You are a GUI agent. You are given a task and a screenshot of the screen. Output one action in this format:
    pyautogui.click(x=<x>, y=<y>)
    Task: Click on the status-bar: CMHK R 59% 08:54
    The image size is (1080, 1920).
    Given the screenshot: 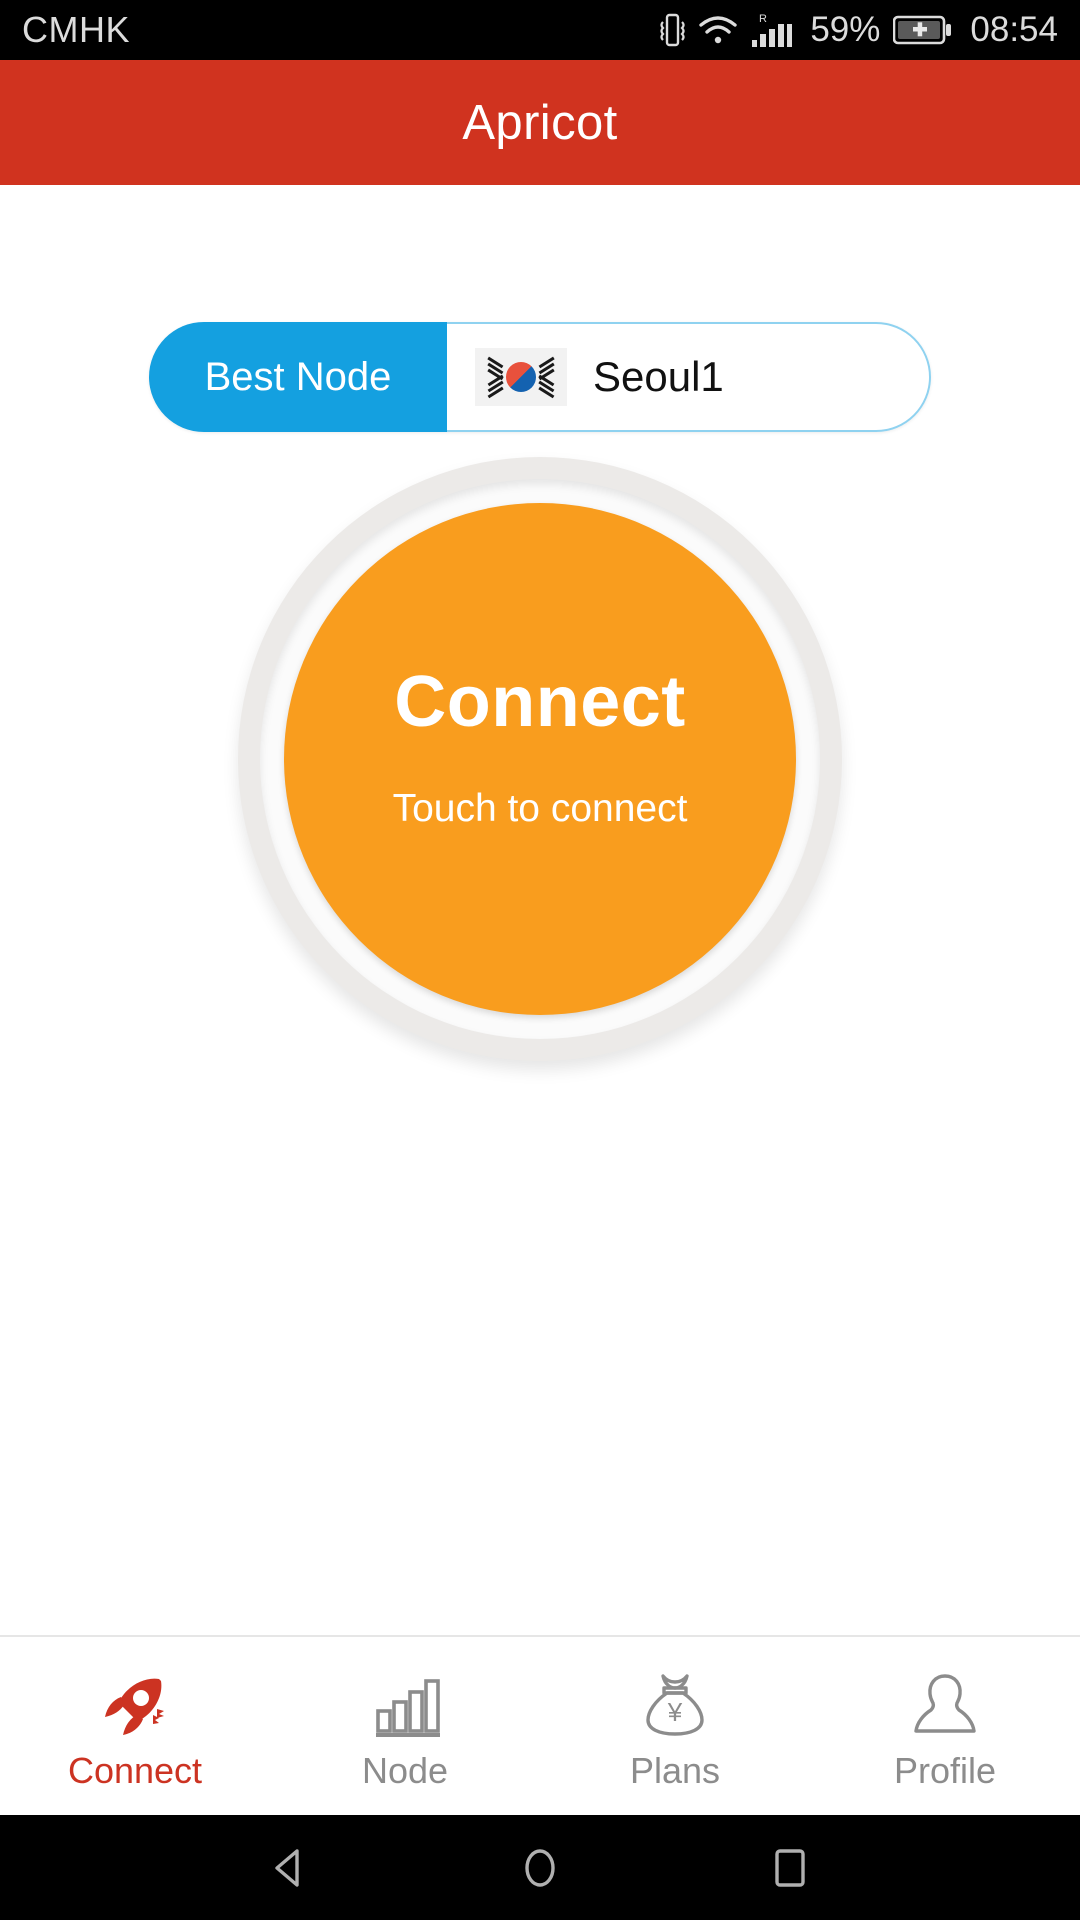 What is the action you would take?
    pyautogui.click(x=540, y=30)
    